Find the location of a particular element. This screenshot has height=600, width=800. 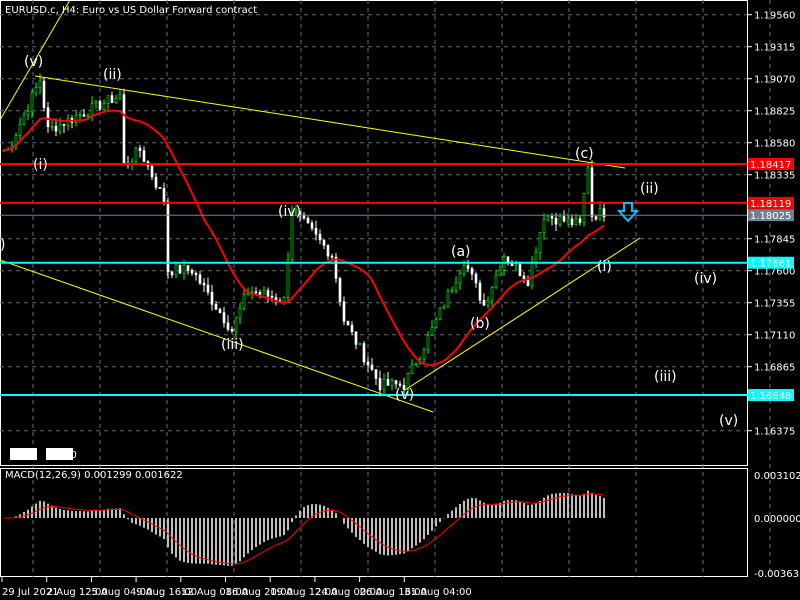

price-level-label: 1.18025 is located at coordinates (770, 216).